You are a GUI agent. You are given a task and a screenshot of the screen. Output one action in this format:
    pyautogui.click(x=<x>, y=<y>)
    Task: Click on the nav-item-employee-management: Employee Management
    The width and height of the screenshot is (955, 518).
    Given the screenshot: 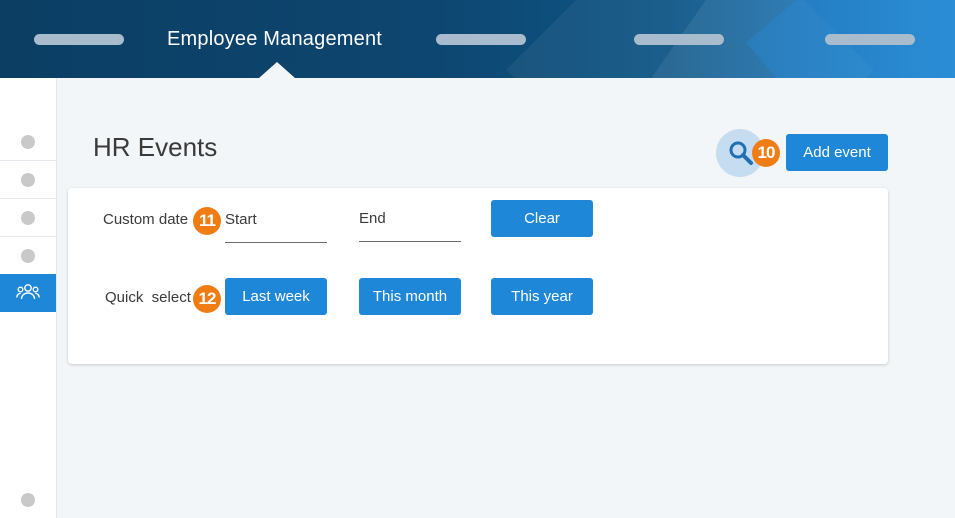 What is the action you would take?
    pyautogui.click(x=274, y=39)
    